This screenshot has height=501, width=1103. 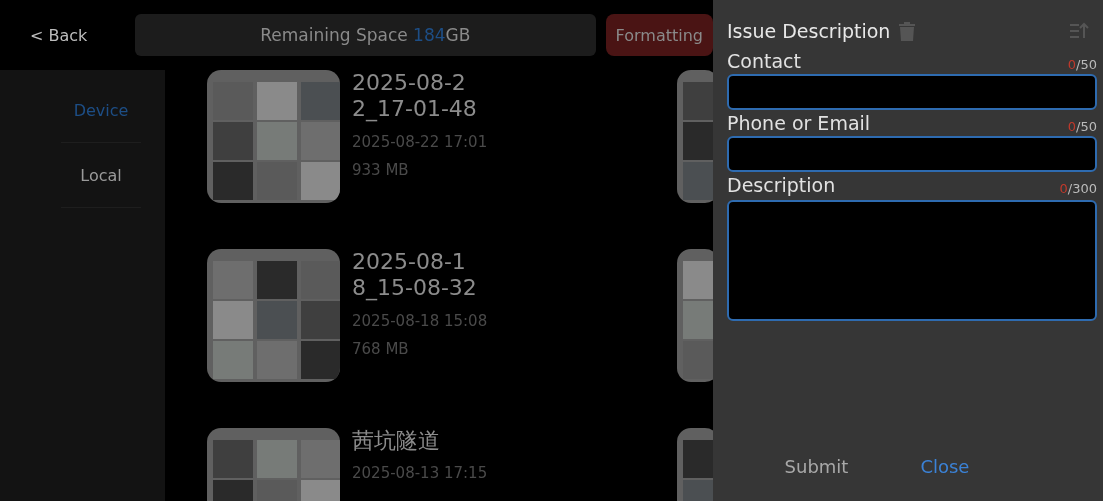 What do you see at coordinates (659, 35) in the screenshot?
I see `formatting-button: Formatting` at bounding box center [659, 35].